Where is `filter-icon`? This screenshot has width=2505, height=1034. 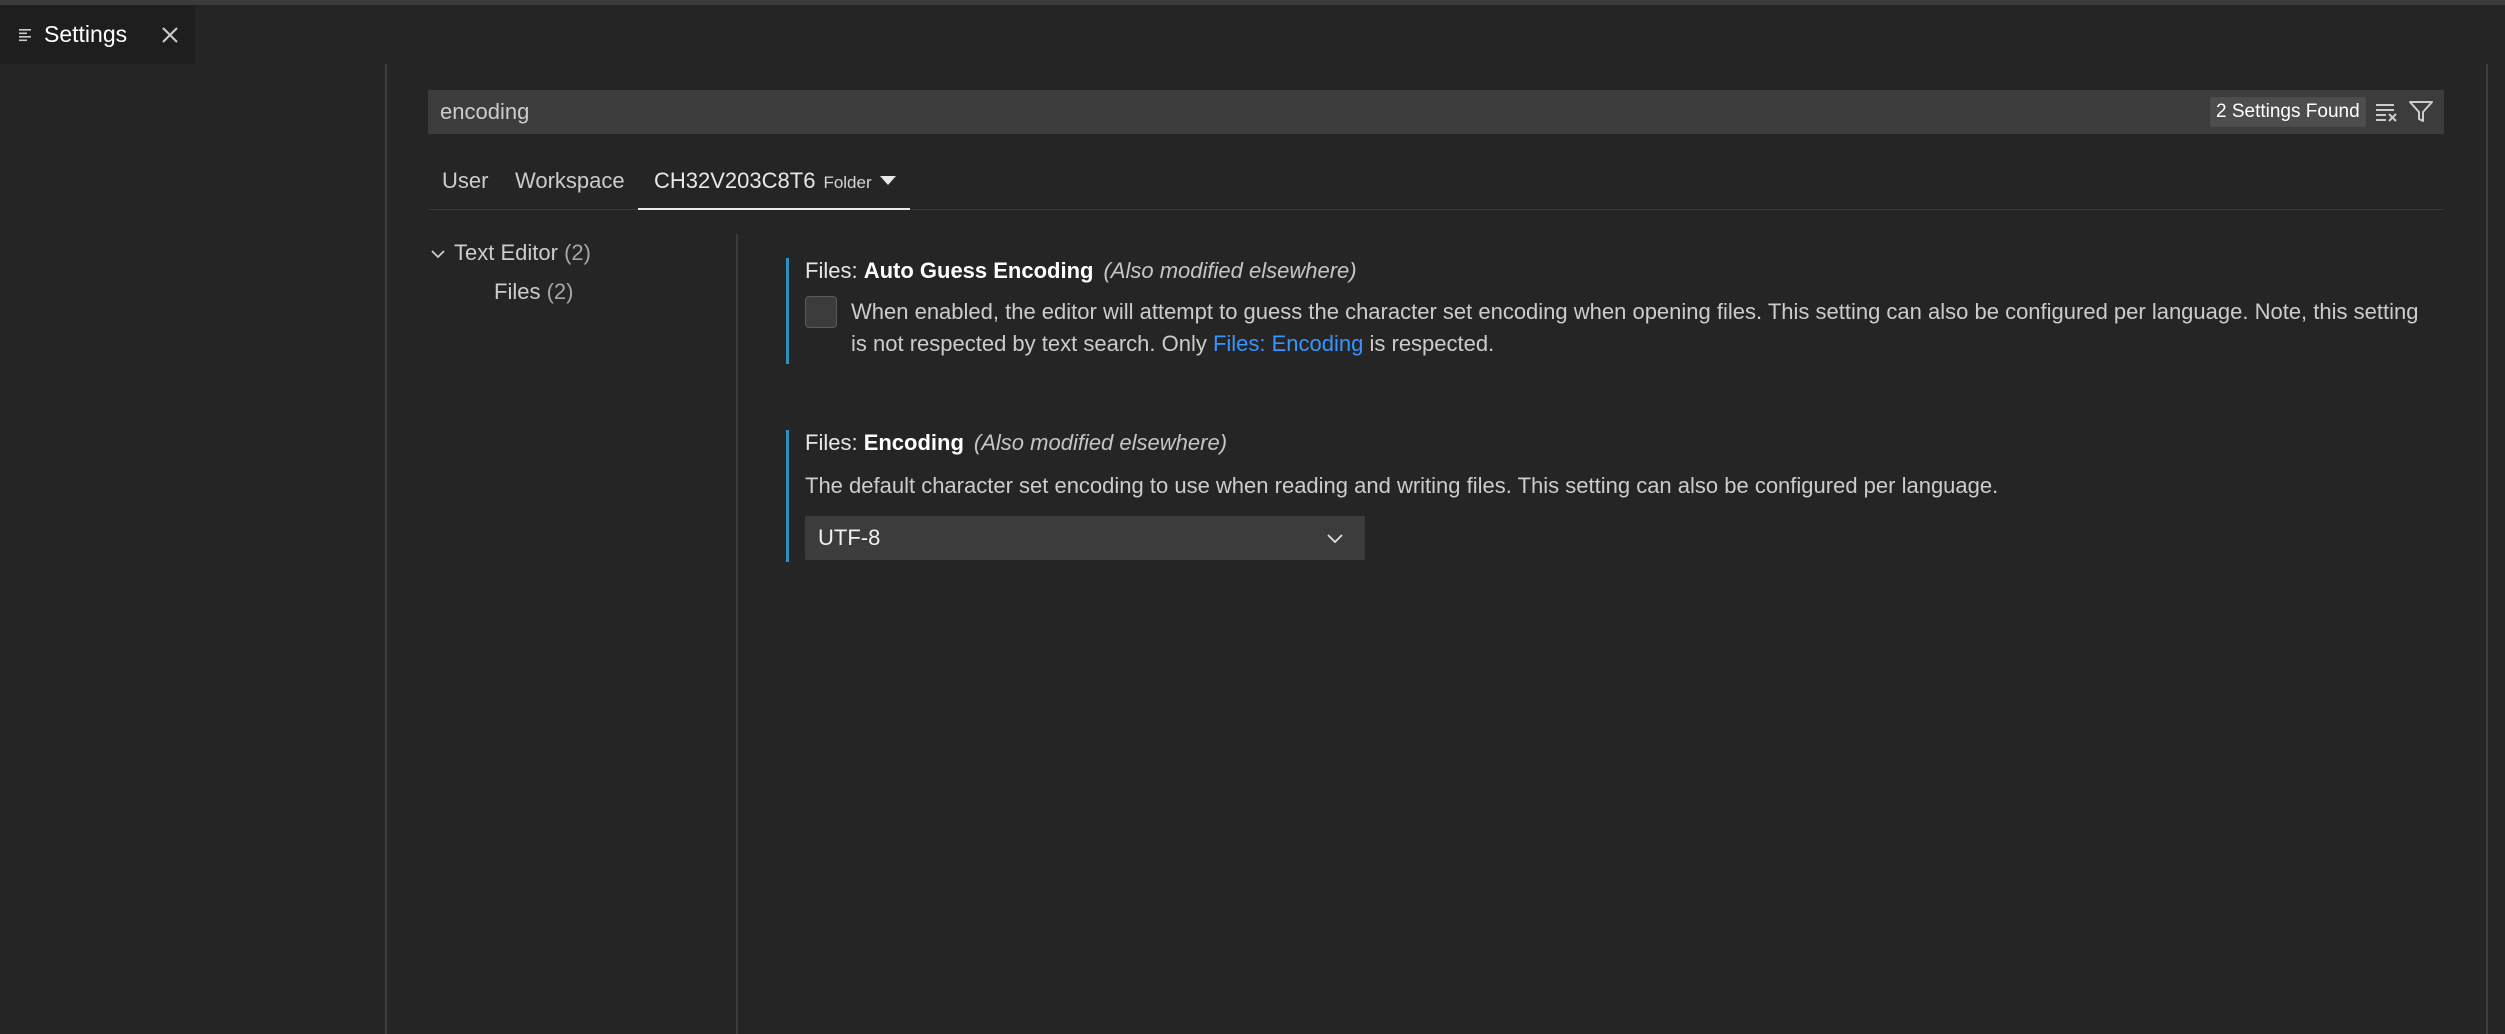
filter-icon is located at coordinates (2421, 112).